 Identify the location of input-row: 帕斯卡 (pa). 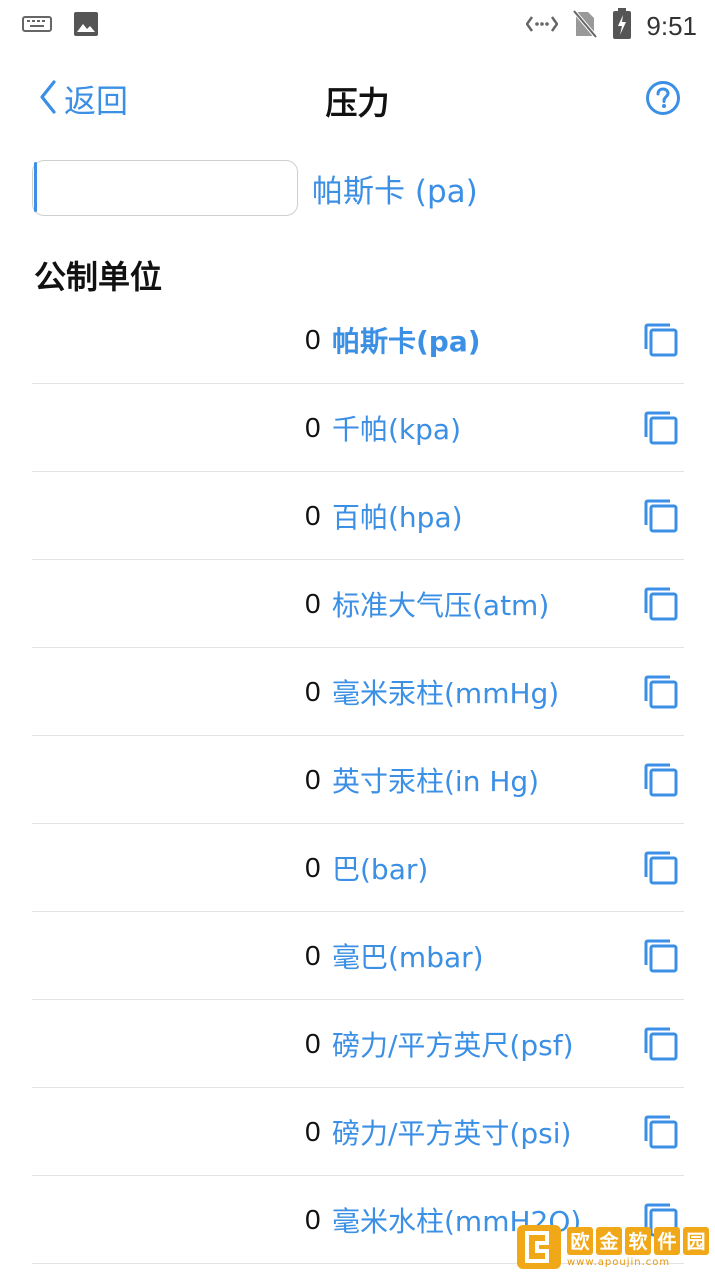
(362, 188).